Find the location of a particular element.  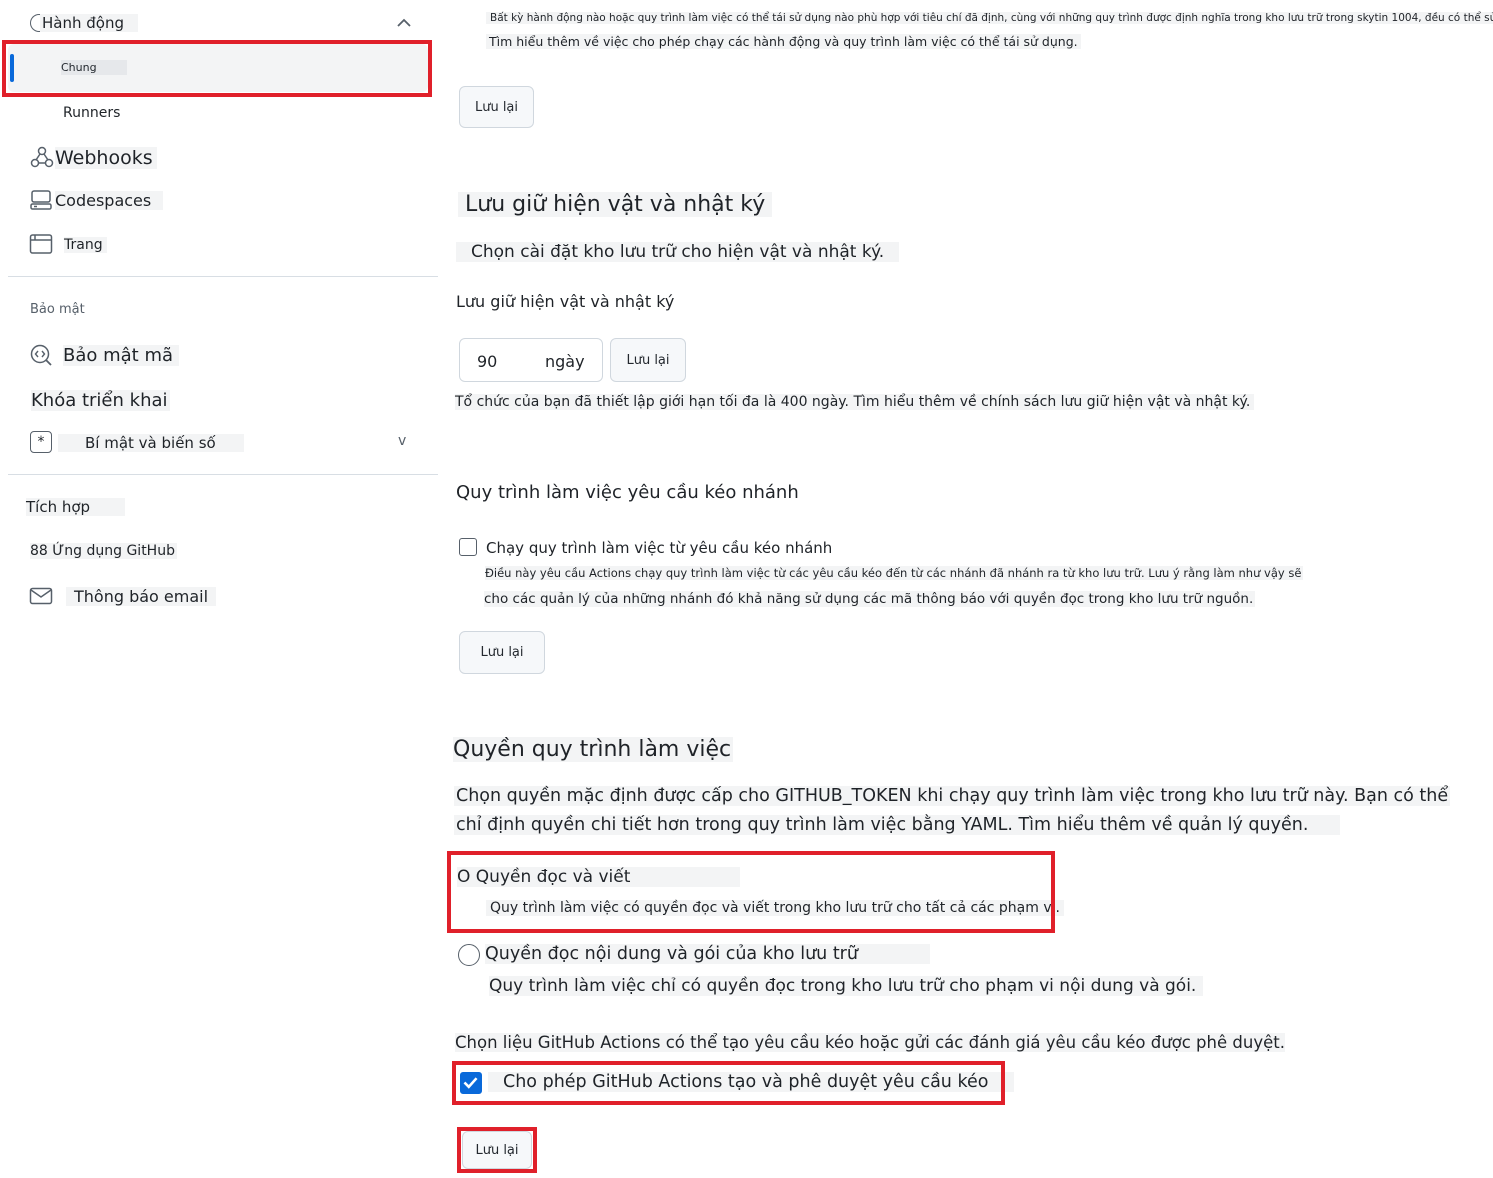

security-heading: Bảo mật is located at coordinates (57, 309).